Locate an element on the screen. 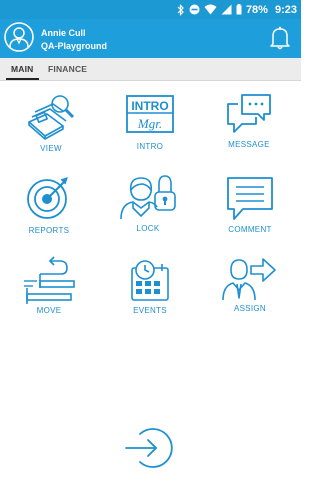 Image resolution: width=320 pixels, height=500 pixels. lock-label: LOCK is located at coordinates (148, 228).